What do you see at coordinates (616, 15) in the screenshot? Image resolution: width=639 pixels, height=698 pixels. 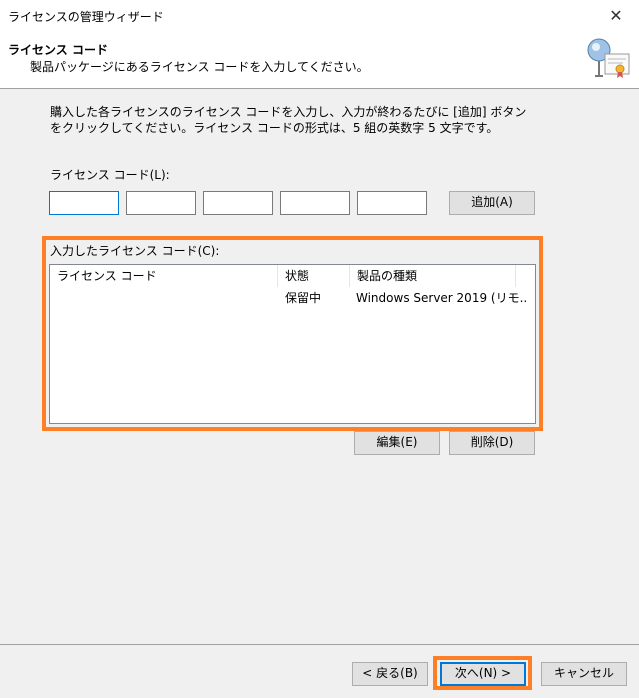 I see `close-icon: ✕` at bounding box center [616, 15].